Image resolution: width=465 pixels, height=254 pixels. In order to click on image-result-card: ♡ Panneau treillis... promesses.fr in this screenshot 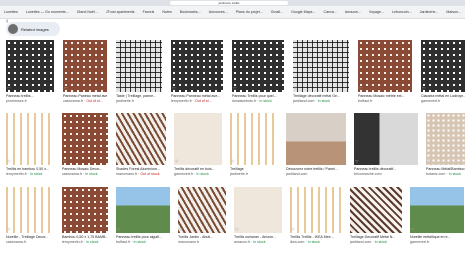, I will do `click(30, 73)`.